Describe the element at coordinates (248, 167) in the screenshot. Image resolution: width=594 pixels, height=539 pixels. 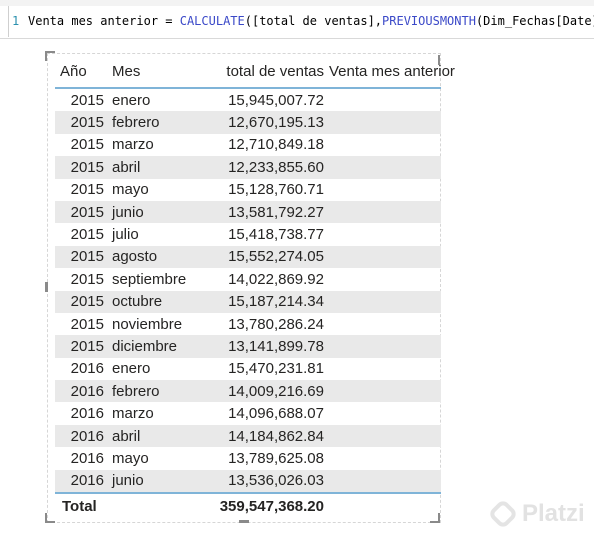
I see `table-row: 2015 abril 12,233,855.60` at that location.